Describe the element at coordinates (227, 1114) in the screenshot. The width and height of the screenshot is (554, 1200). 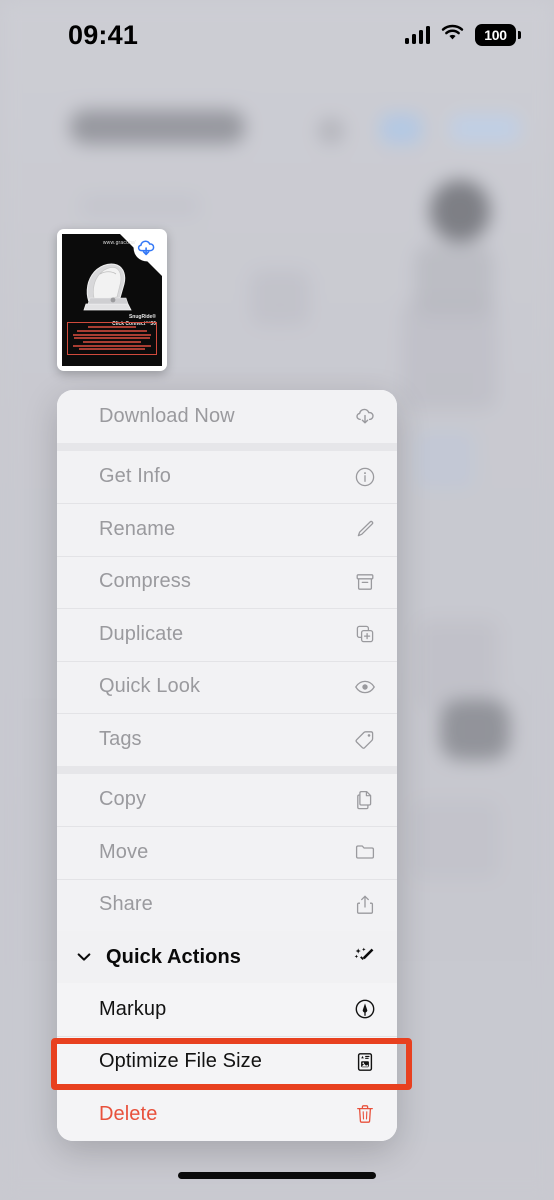
I see `menu-item-delete: Delete` at that location.